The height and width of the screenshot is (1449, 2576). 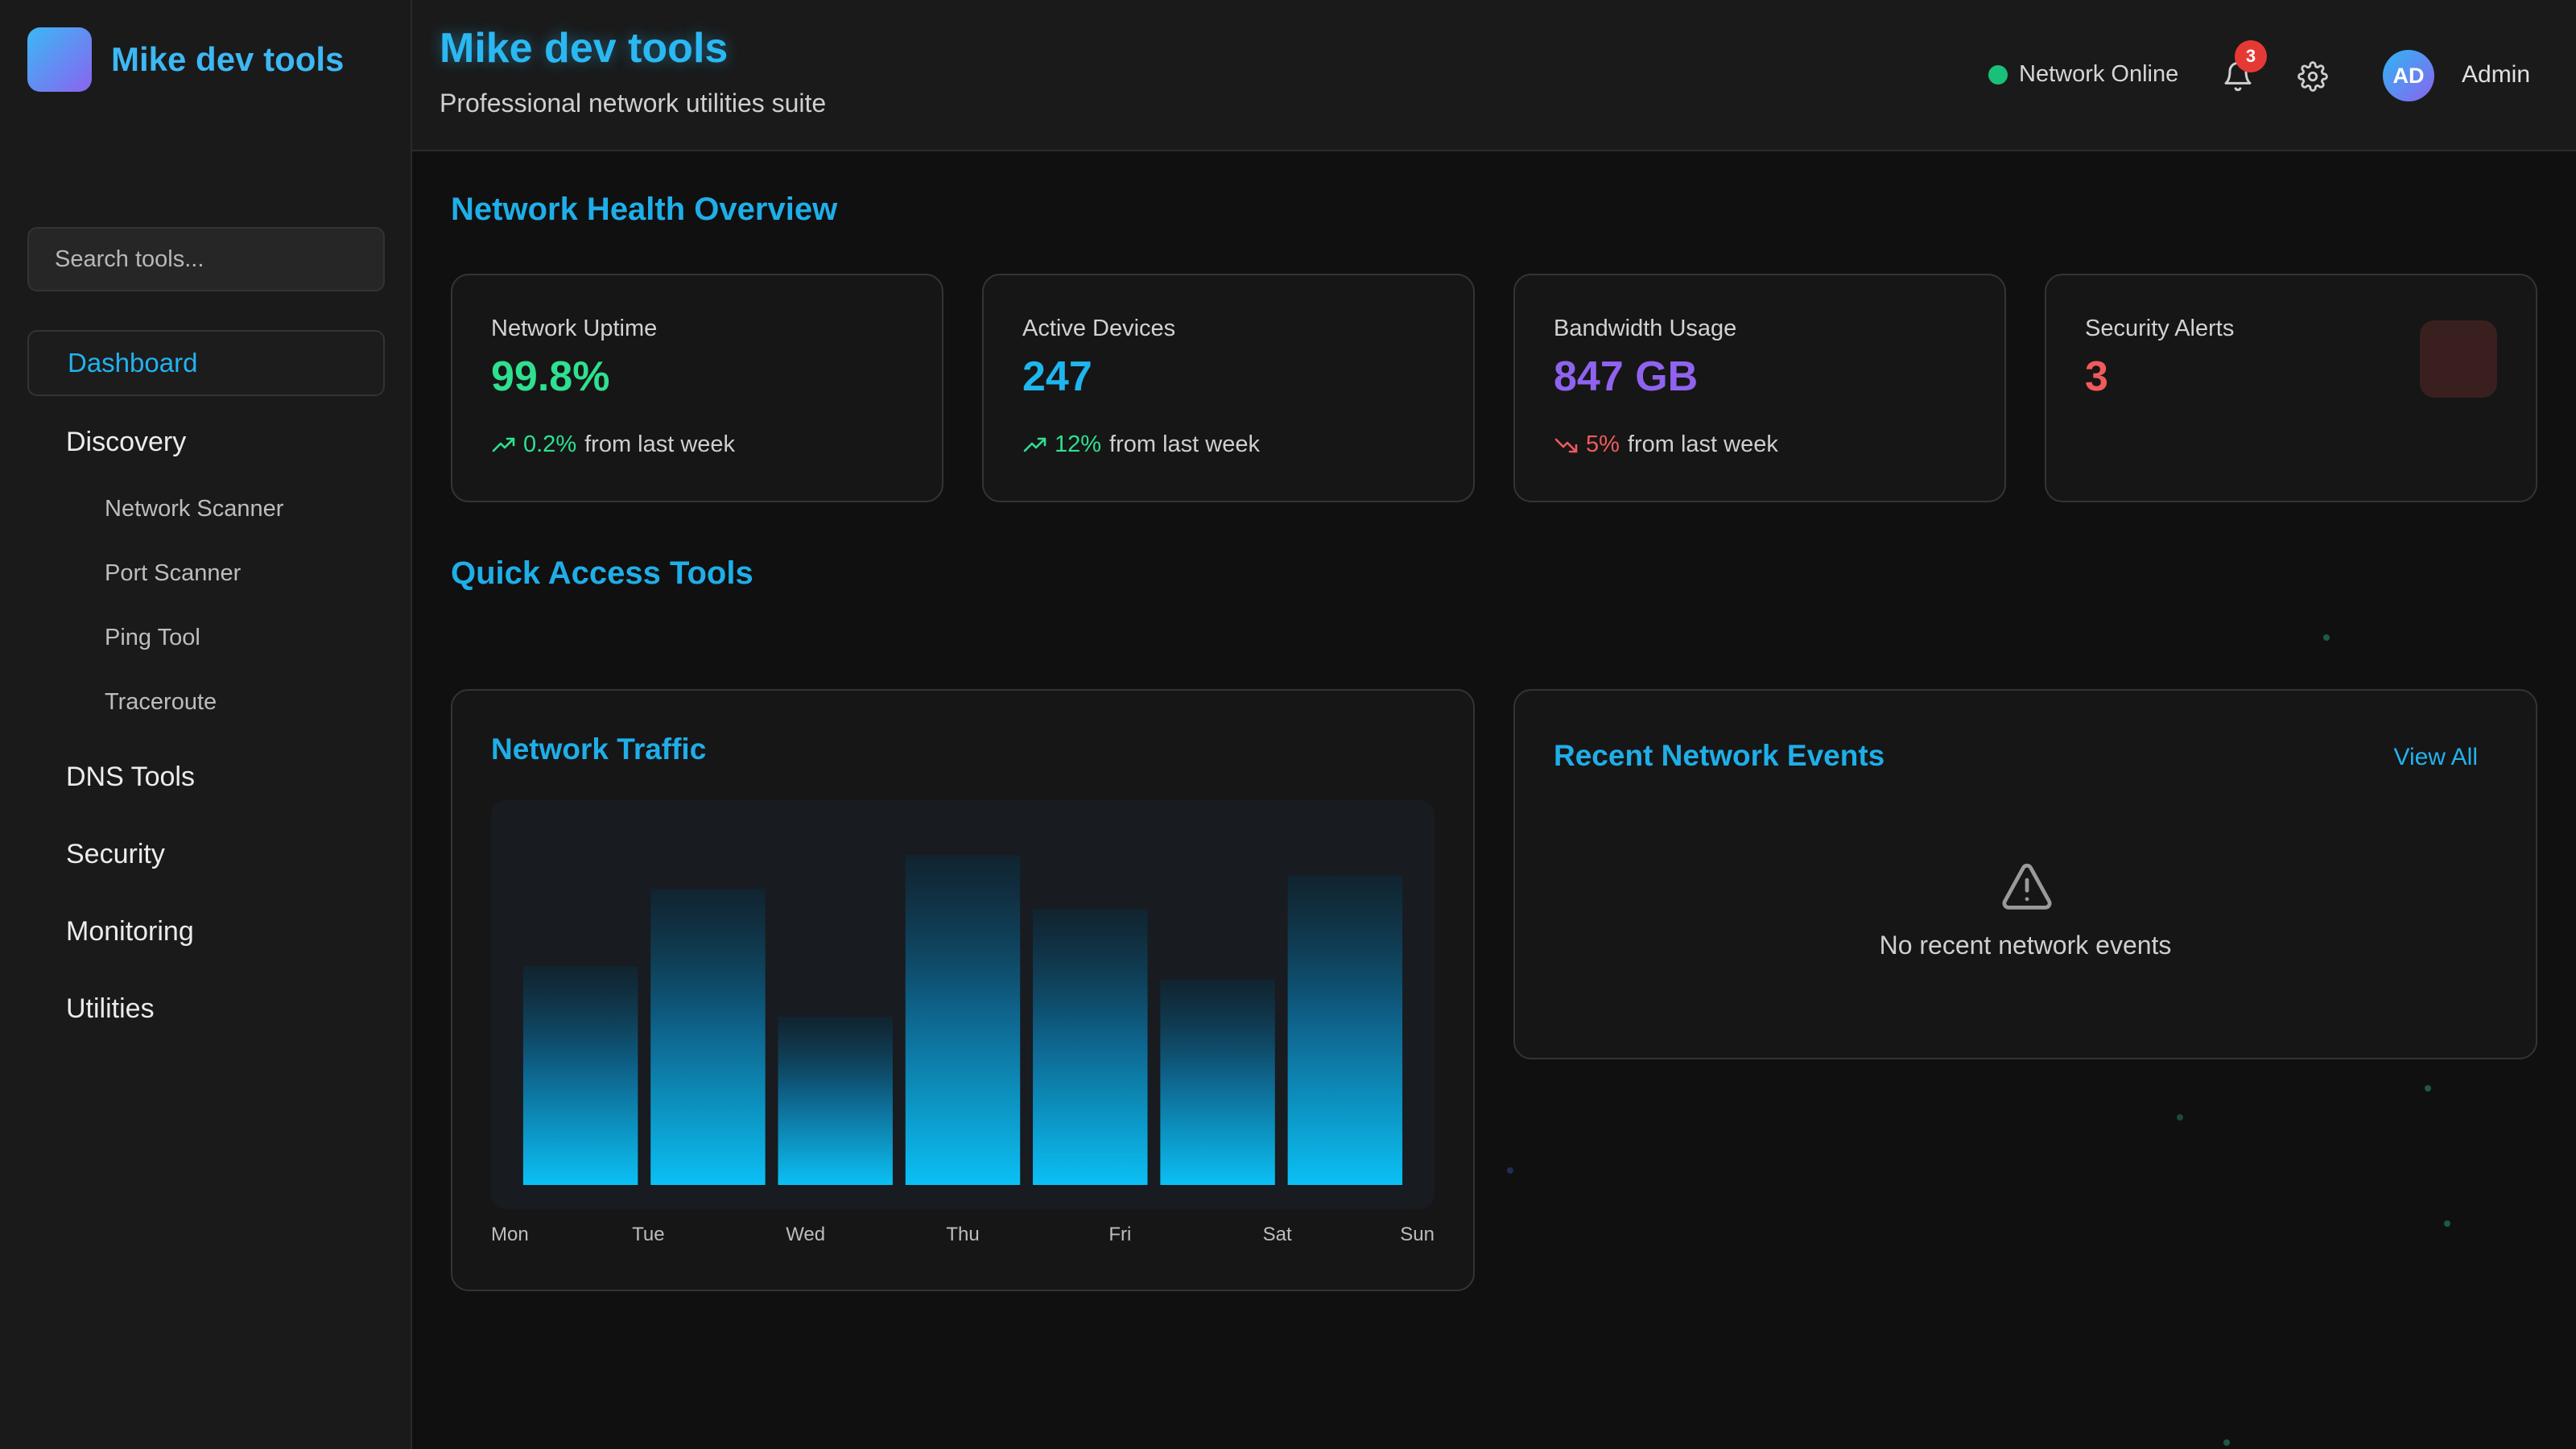 What do you see at coordinates (1099, 328) in the screenshot?
I see `stat-label: Active Devices` at bounding box center [1099, 328].